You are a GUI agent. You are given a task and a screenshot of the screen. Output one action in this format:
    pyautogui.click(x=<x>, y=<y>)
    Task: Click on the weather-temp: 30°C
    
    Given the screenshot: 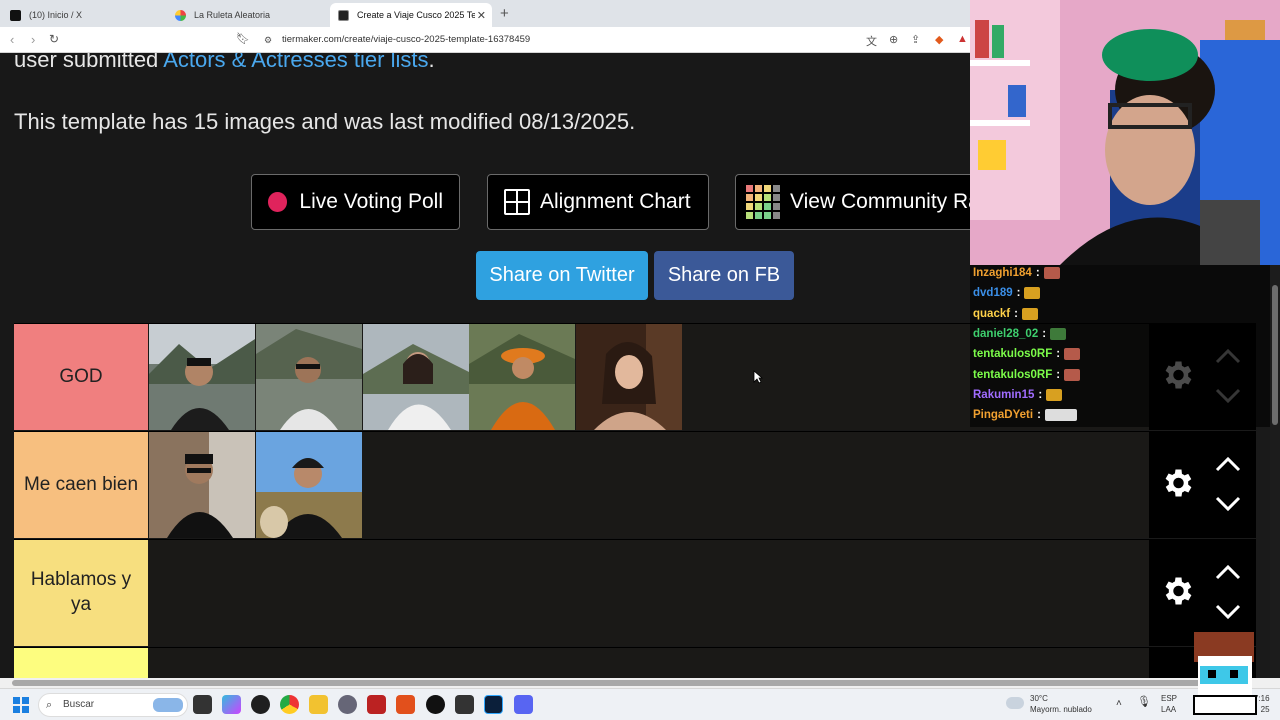 What is the action you would take?
    pyautogui.click(x=1039, y=698)
    